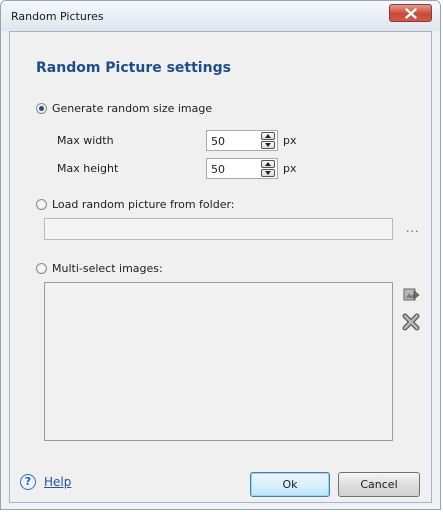  Describe the element at coordinates (218, 229) in the screenshot. I see `folder-path-input` at that location.